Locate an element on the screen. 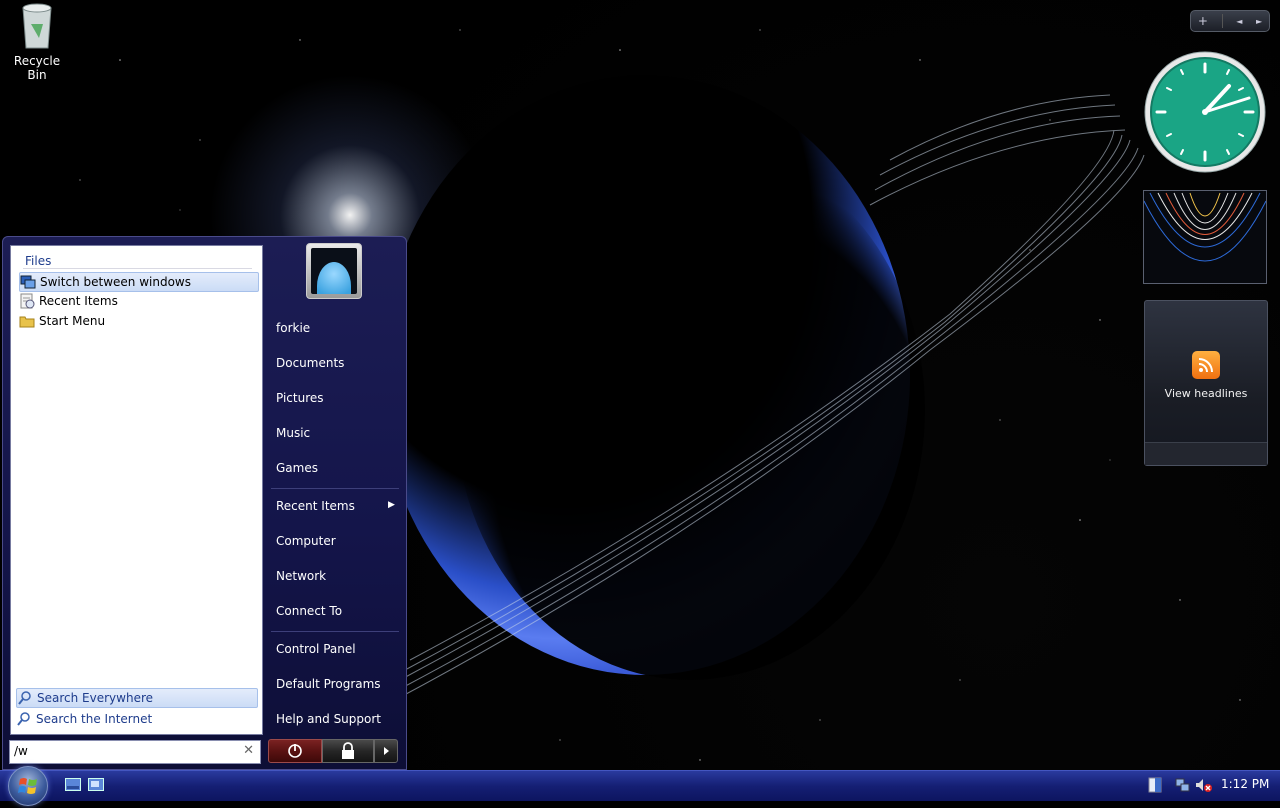 The width and height of the screenshot is (1280, 808). result-label: Recent Items is located at coordinates (78, 301).